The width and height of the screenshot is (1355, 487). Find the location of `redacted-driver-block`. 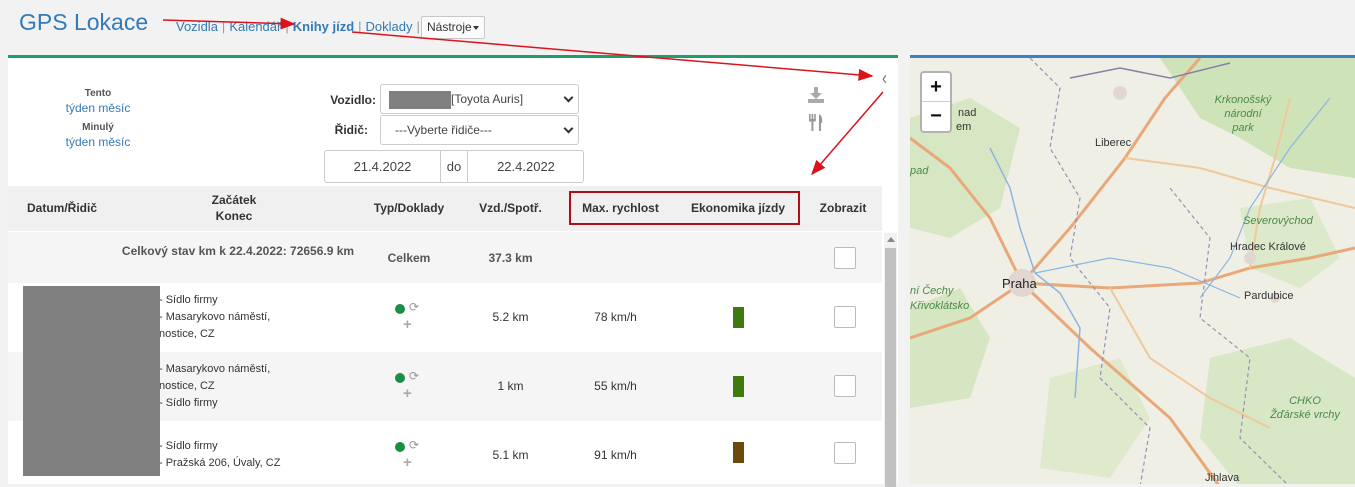

redacted-driver-block is located at coordinates (91, 381).